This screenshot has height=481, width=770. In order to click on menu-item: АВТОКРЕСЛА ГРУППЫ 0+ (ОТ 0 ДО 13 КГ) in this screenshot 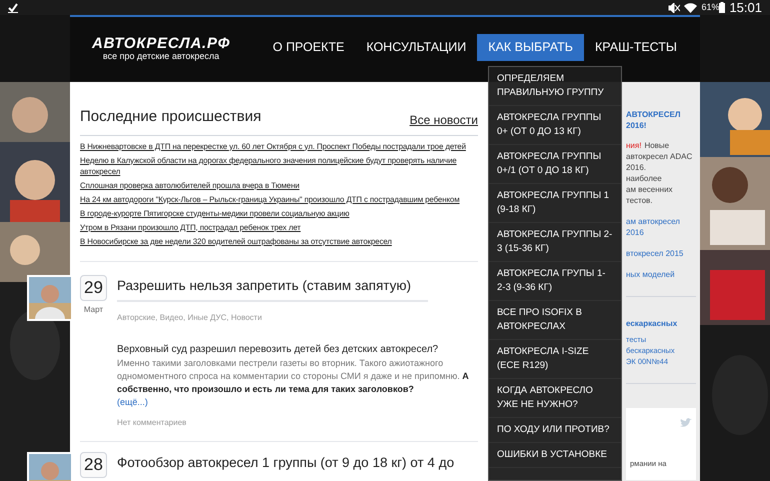, I will do `click(555, 125)`.